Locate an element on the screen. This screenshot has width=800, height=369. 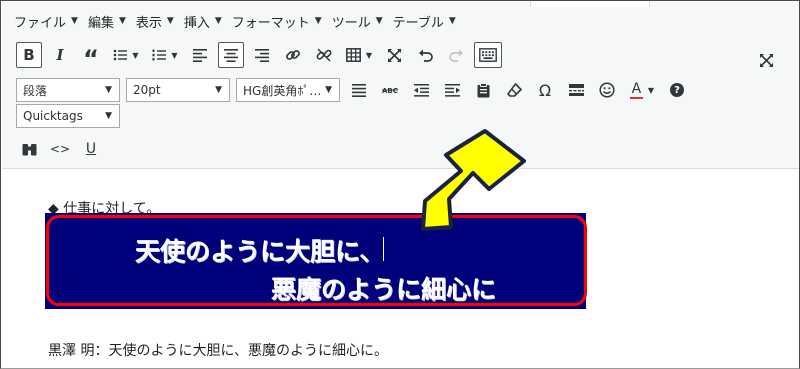
blockquote-button: “ is located at coordinates (91, 57).